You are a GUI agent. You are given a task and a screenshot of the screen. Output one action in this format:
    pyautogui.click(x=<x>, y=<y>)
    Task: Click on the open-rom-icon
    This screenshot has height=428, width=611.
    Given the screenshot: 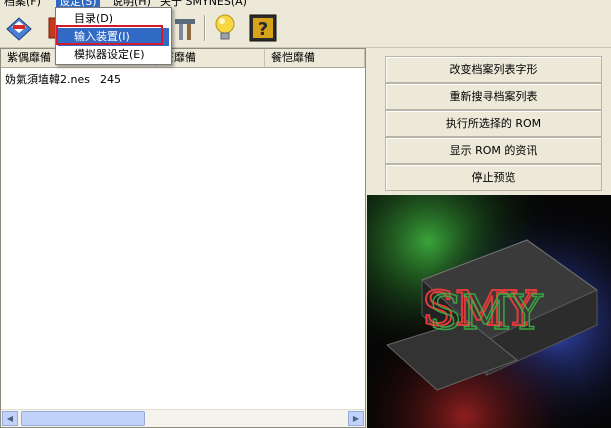 What is the action you would take?
    pyautogui.click(x=19, y=29)
    